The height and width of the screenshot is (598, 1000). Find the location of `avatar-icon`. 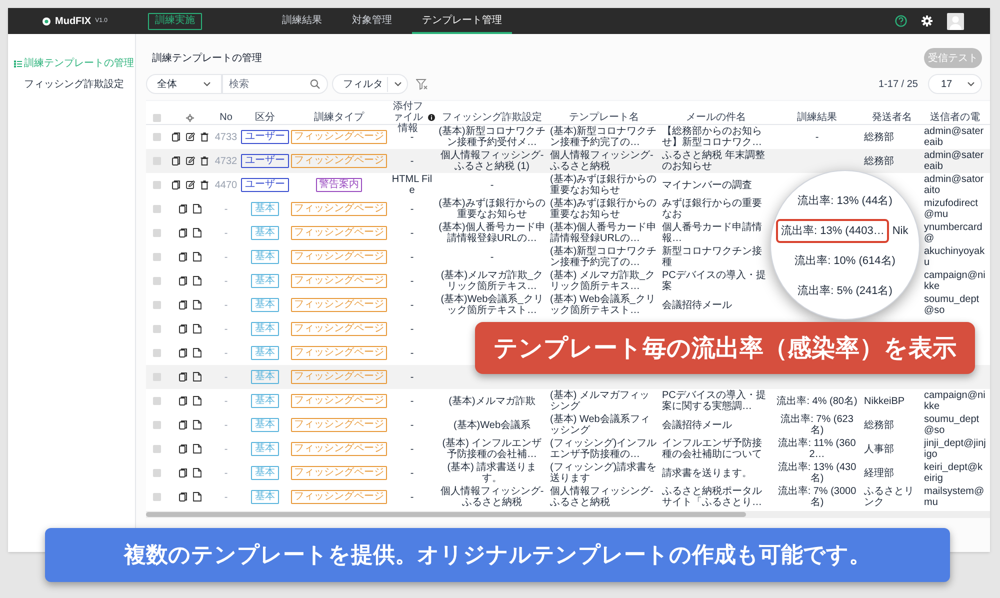

avatar-icon is located at coordinates (955, 21).